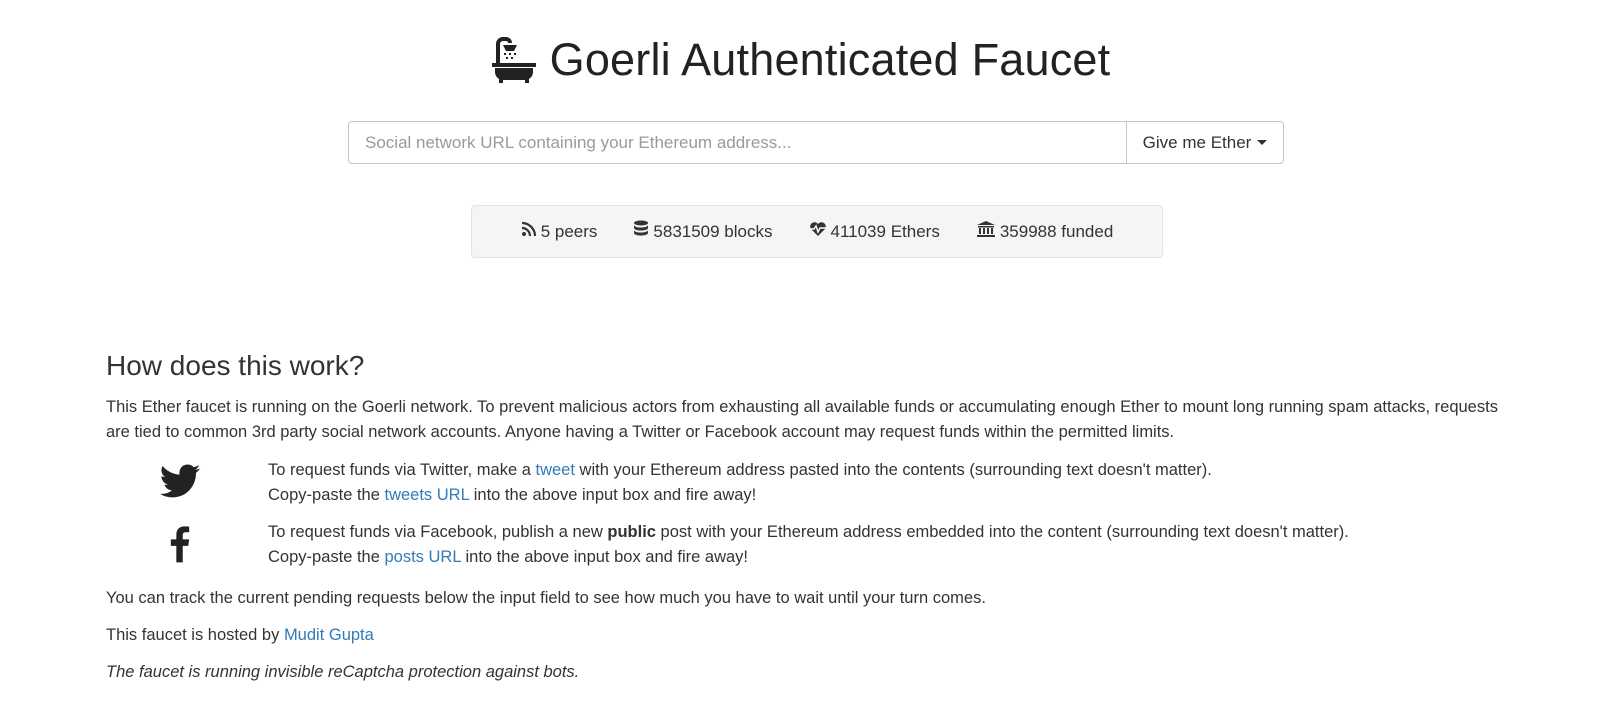 The width and height of the screenshot is (1600, 724). I want to click on caret-down-icon, so click(1262, 142).